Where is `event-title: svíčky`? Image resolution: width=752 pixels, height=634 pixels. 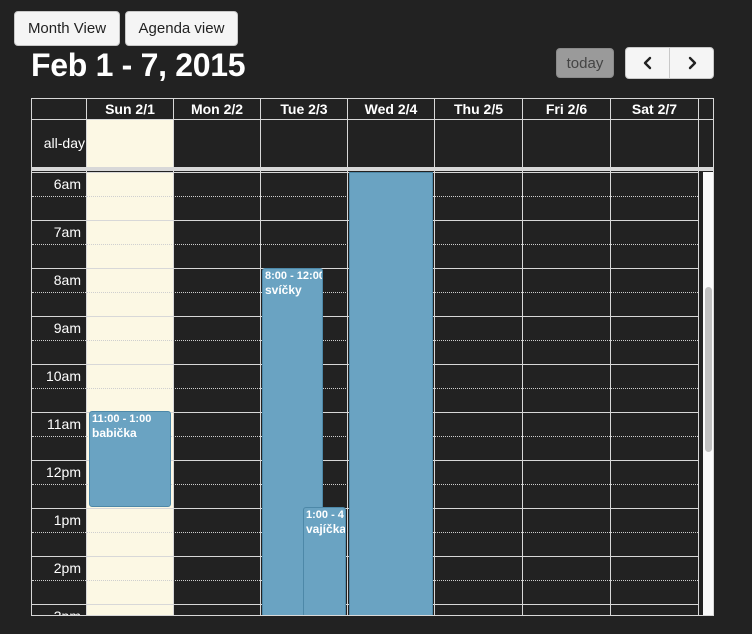
event-title: svíčky is located at coordinates (283, 290).